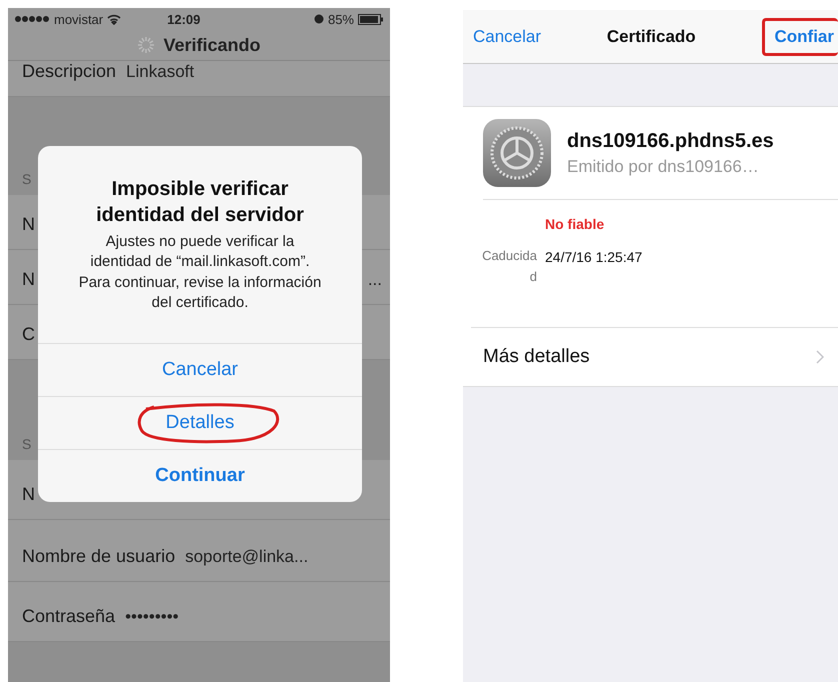  I want to click on more-details-label: Más detalles, so click(536, 357).